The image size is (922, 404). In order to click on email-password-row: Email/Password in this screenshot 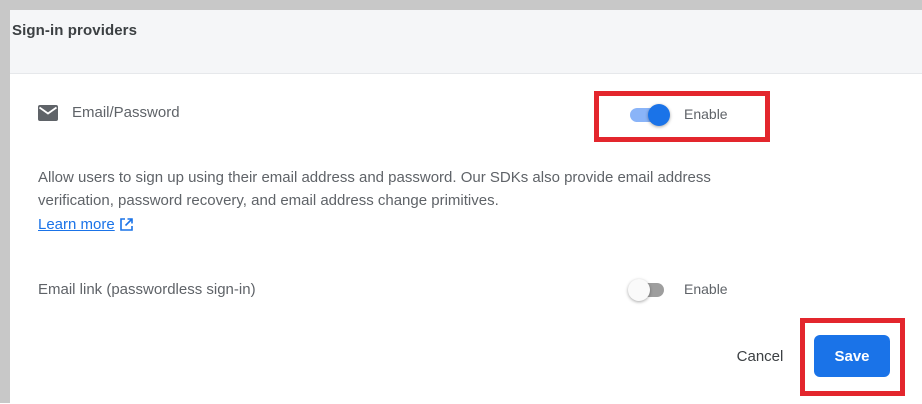, I will do `click(109, 112)`.